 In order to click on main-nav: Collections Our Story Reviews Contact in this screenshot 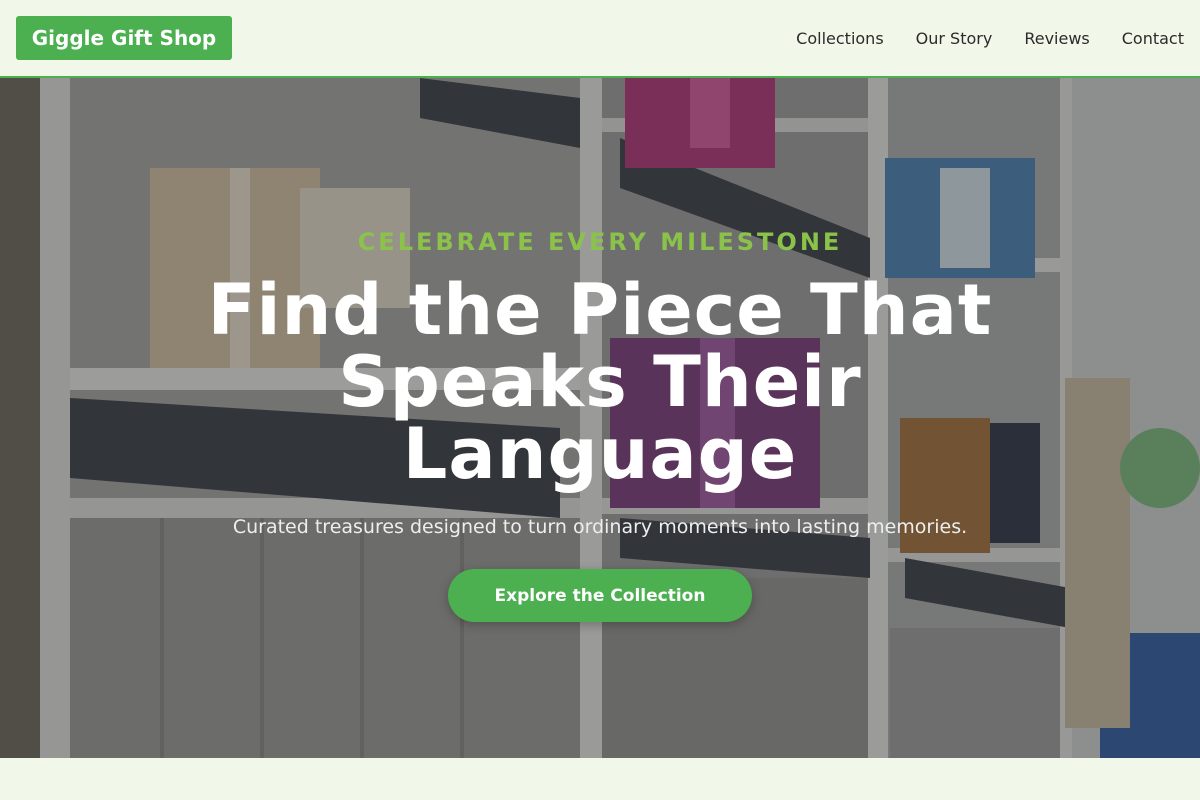, I will do `click(990, 38)`.